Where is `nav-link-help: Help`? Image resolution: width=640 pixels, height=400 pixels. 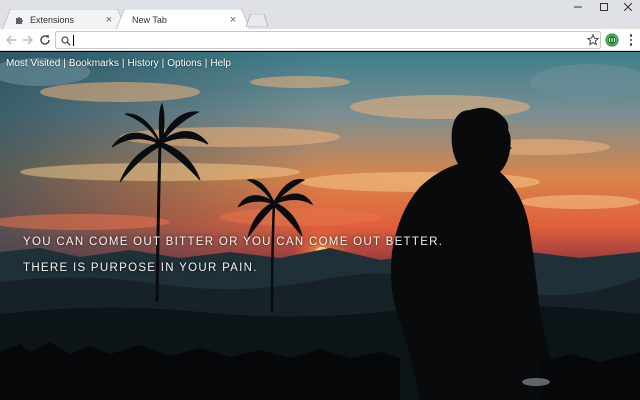
nav-link-help: Help is located at coordinates (220, 63).